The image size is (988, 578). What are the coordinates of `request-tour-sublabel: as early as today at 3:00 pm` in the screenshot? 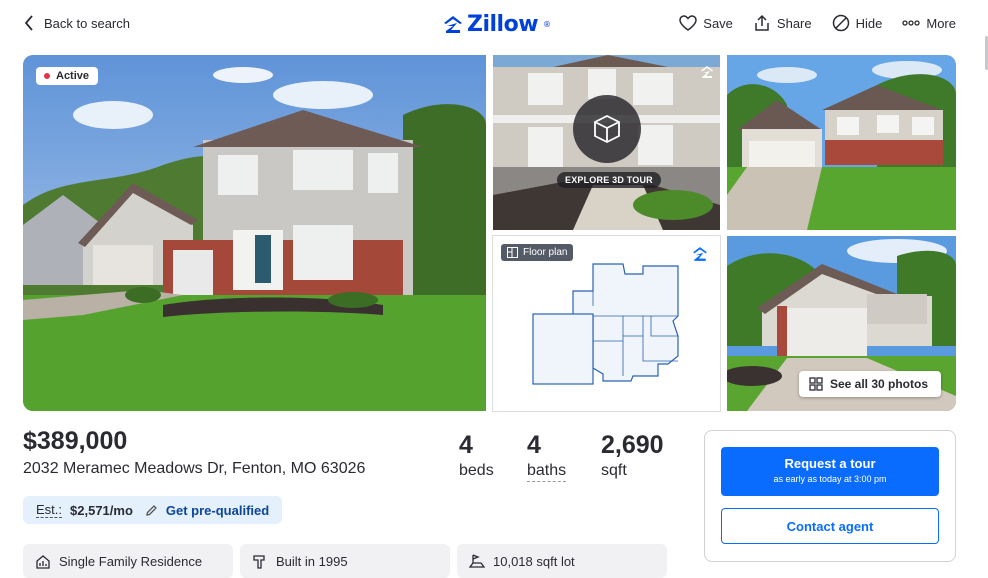 It's located at (830, 479).